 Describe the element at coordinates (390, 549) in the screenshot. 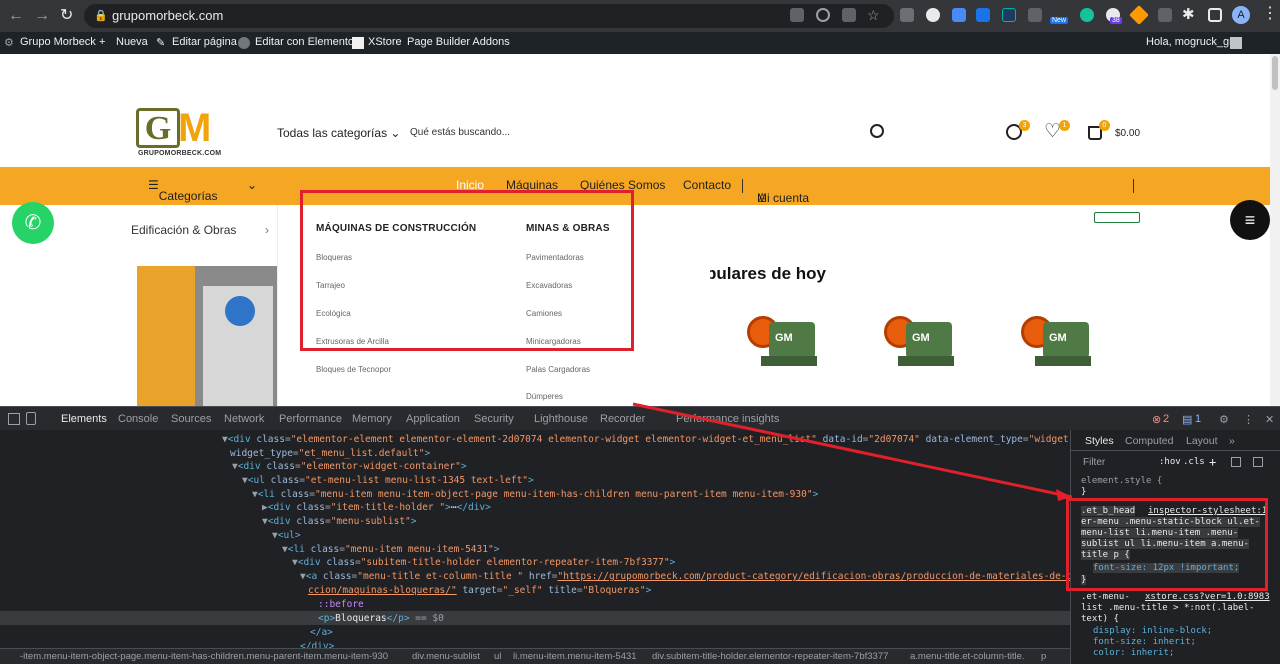

I see `dom-line: ▼<li class="menu-item menu-item-5431">` at that location.